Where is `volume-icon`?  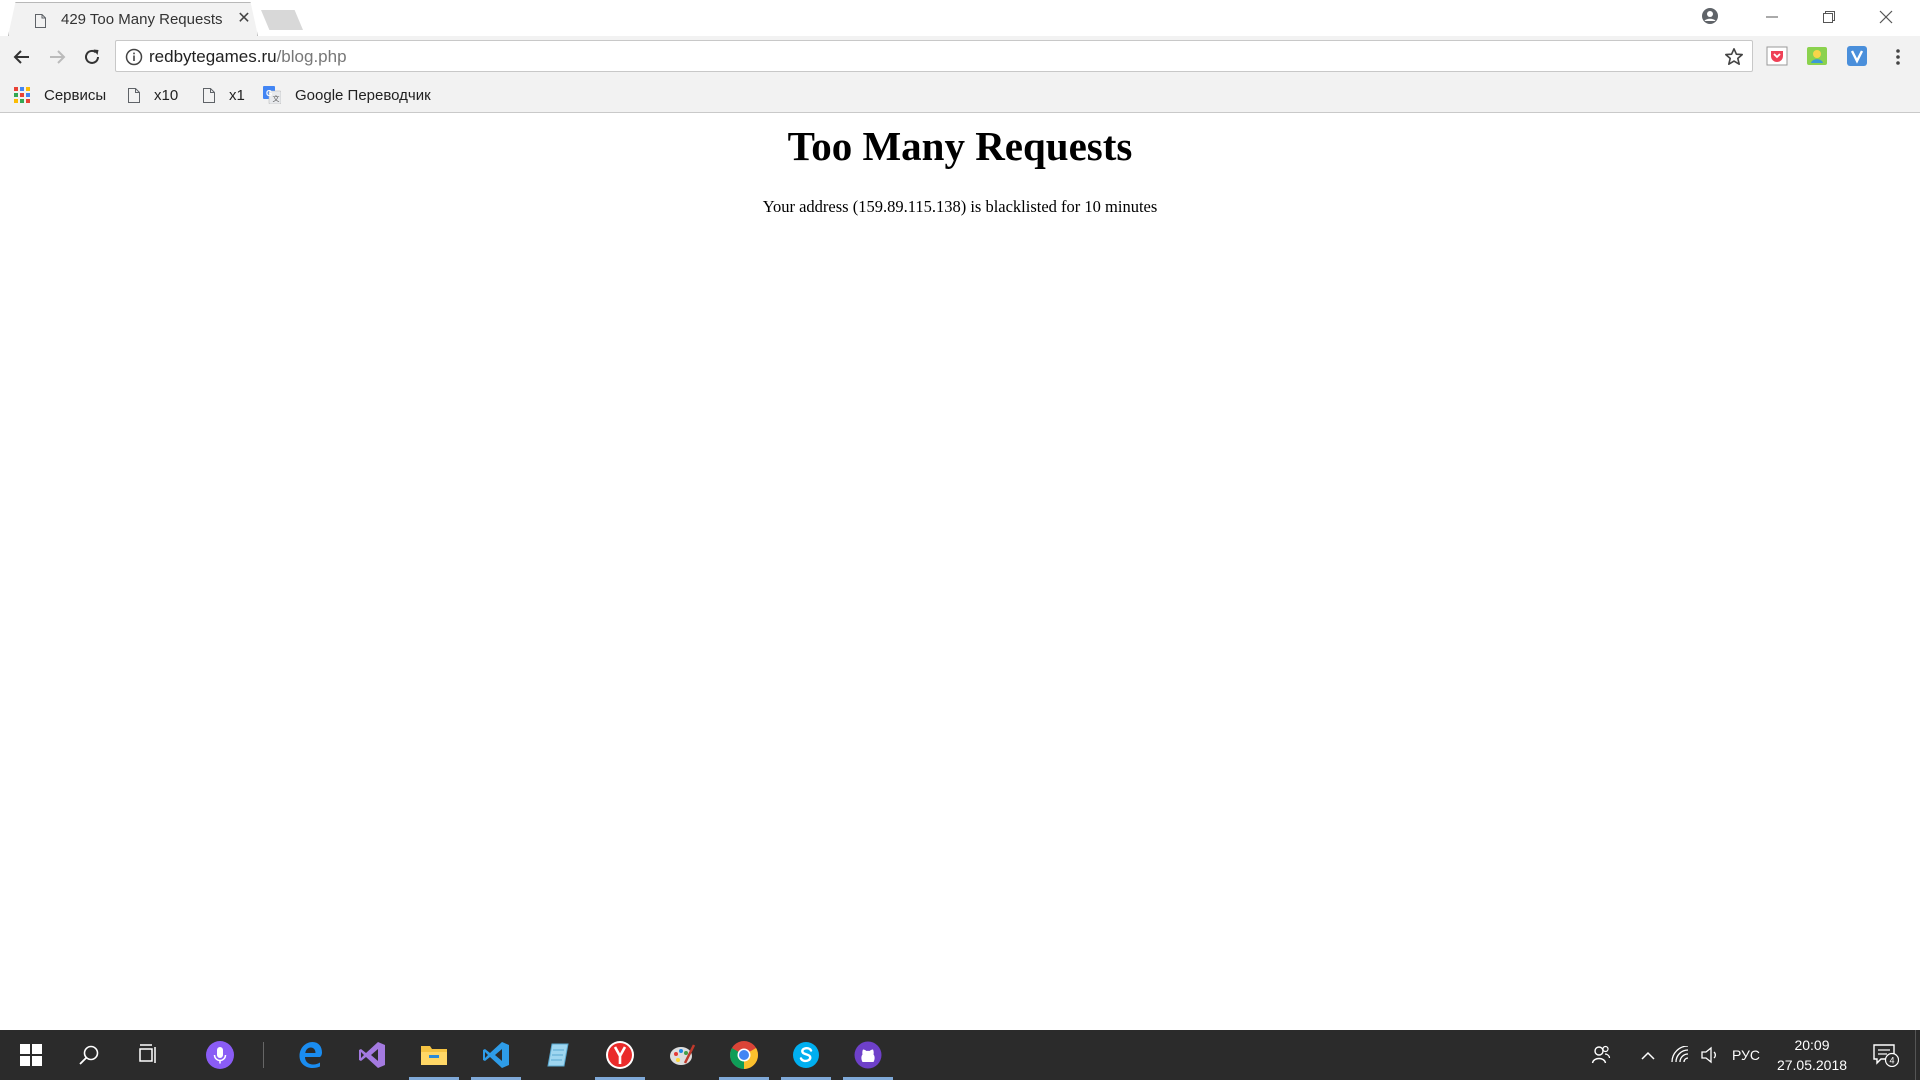 volume-icon is located at coordinates (1708, 1055).